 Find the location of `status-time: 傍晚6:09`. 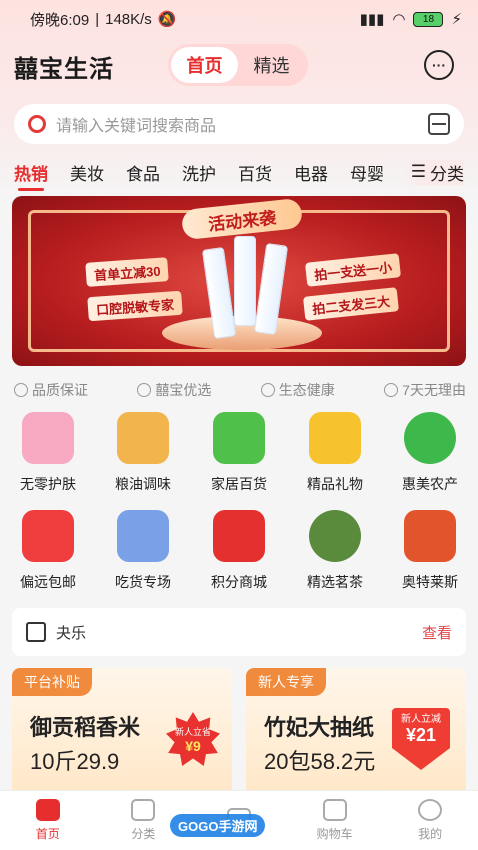

status-time: 傍晚6:09 is located at coordinates (60, 20).